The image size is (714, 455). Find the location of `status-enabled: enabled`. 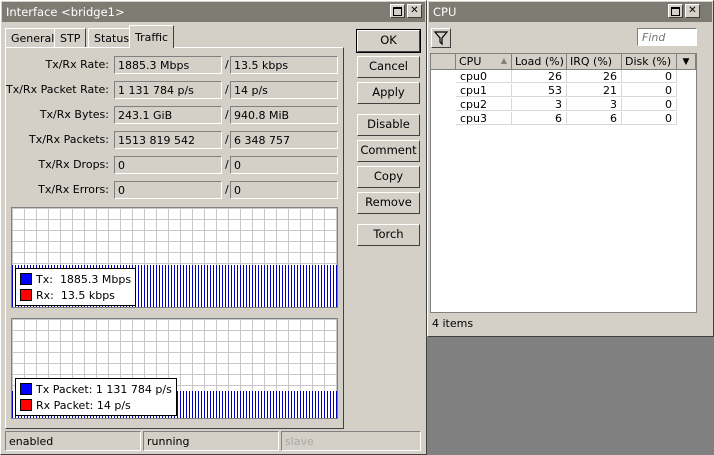

status-enabled: enabled is located at coordinates (73, 441).